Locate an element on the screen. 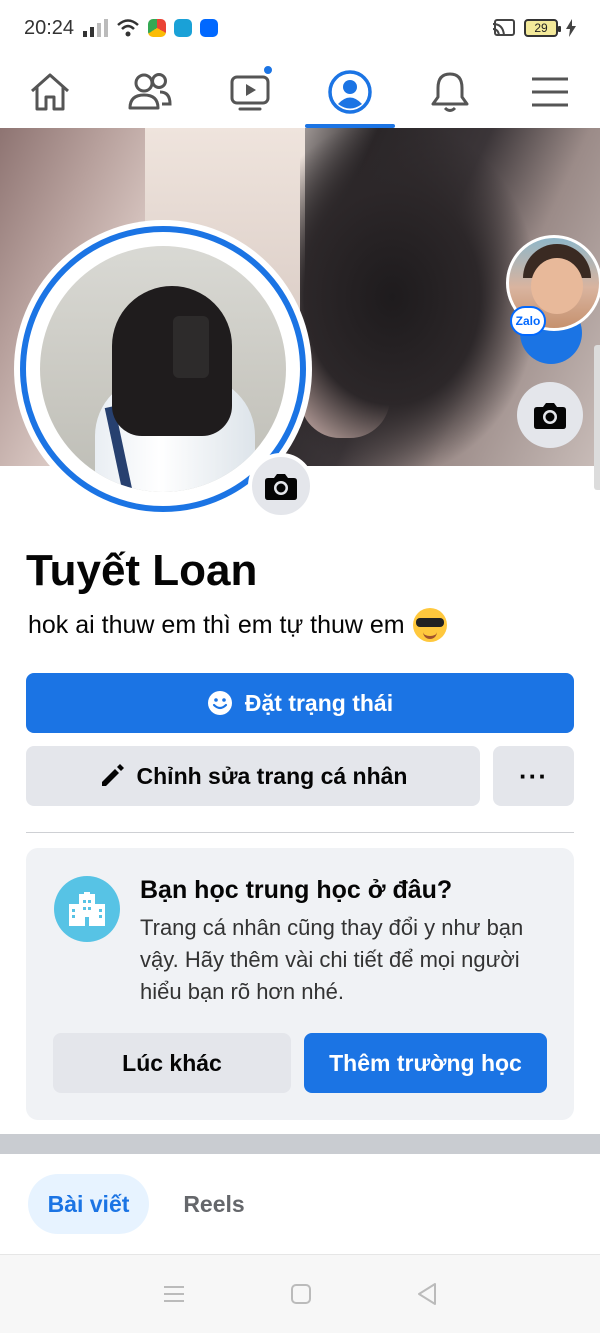 This screenshot has height=1333, width=600. tab-posts: Bài viết is located at coordinates (88, 1204).